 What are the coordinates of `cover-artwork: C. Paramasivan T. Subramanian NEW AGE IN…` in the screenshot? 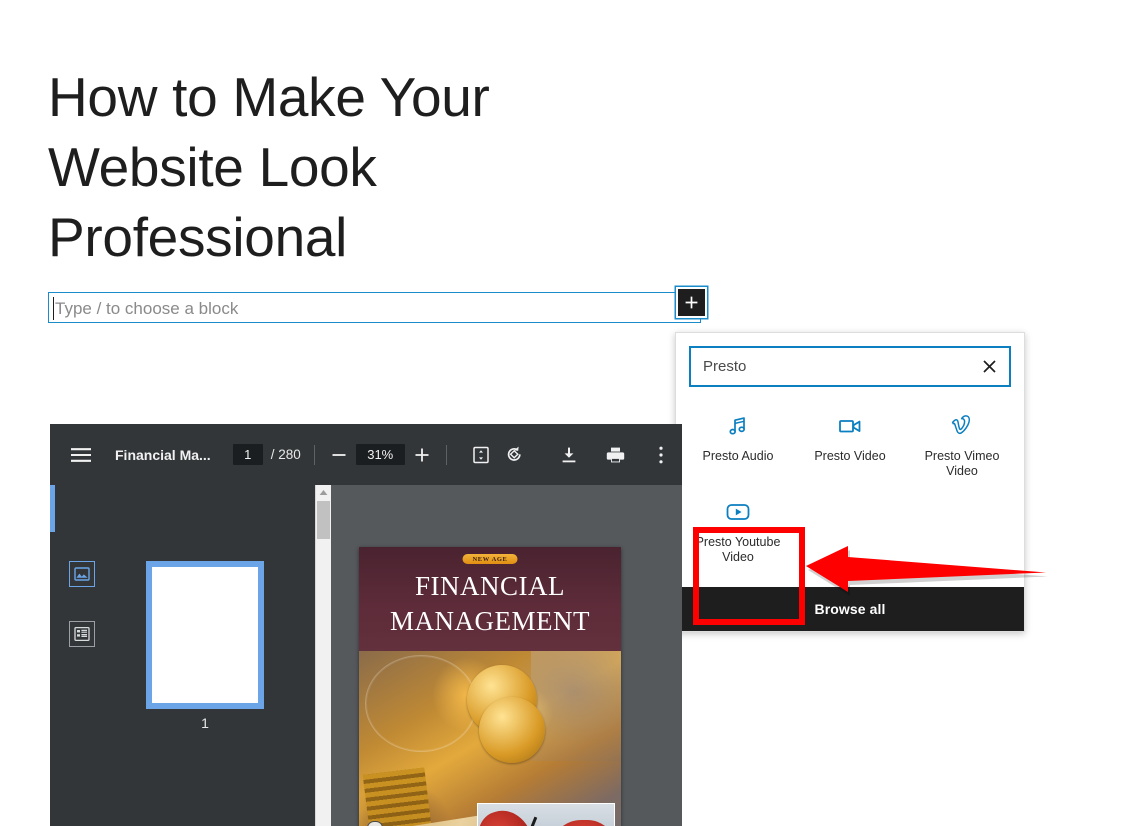 It's located at (490, 738).